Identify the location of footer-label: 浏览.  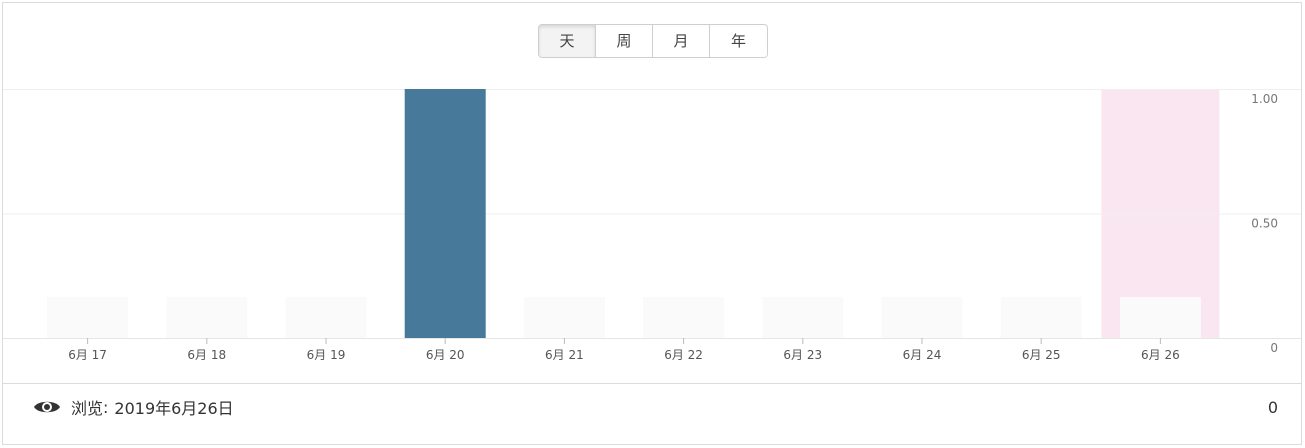
(87, 408).